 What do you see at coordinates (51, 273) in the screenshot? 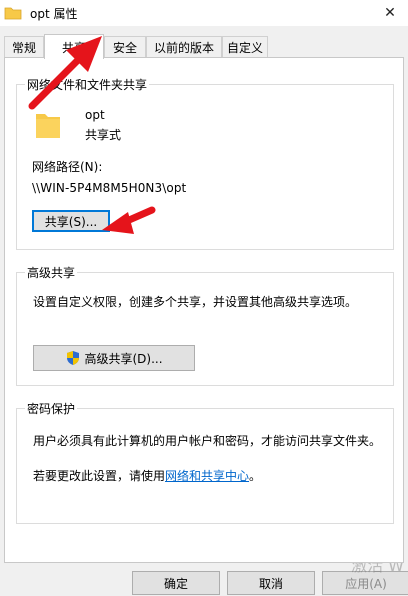
I see `advanced-sharing-legend: 高级共享` at bounding box center [51, 273].